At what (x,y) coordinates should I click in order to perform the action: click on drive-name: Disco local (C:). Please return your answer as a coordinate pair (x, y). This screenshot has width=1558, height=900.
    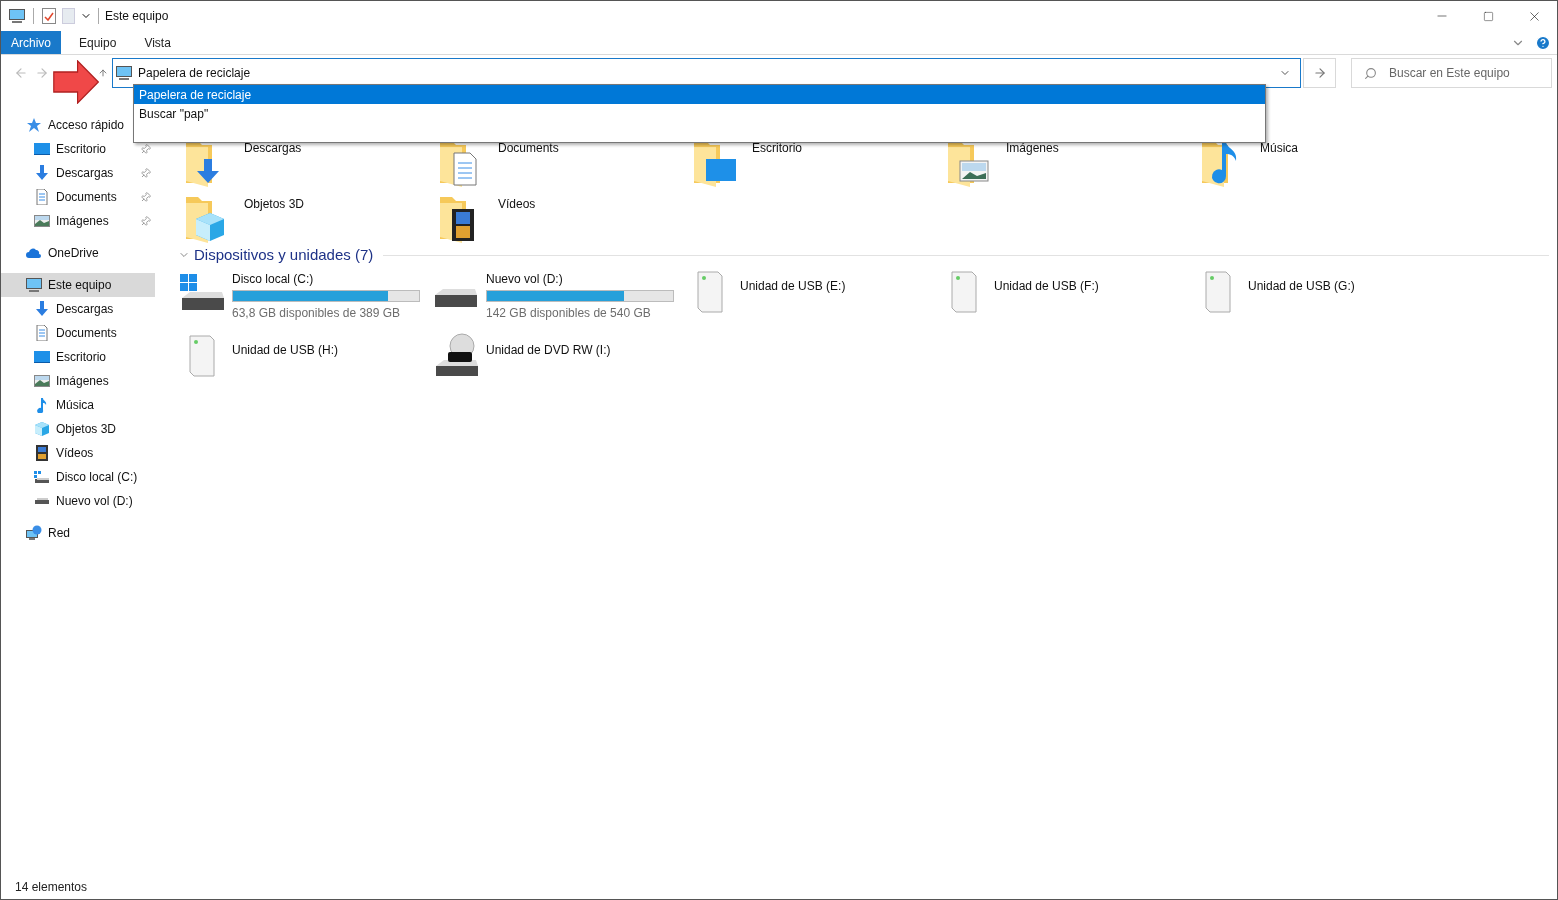
    Looking at the image, I should click on (326, 278).